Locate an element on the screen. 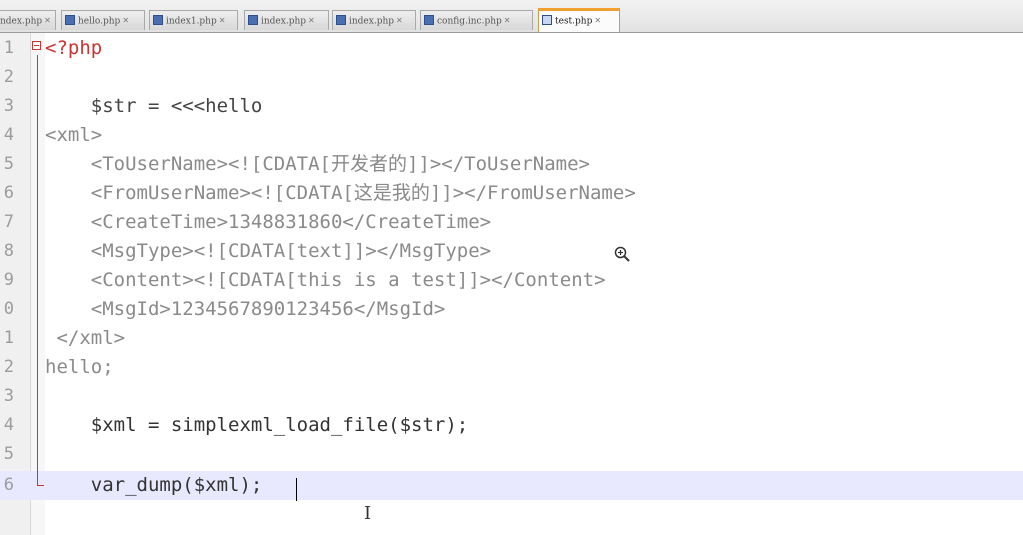 The image size is (1023, 535). code-text: <xml> is located at coordinates (74, 135).